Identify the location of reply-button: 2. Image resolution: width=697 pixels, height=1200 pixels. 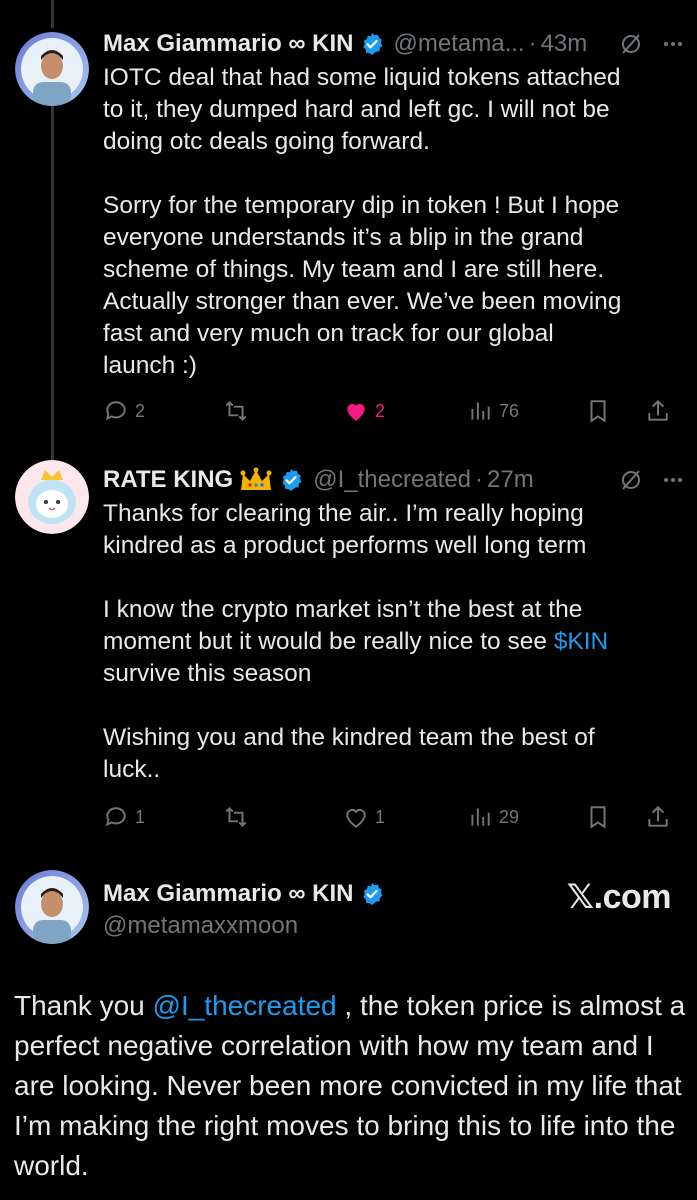
(163, 411).